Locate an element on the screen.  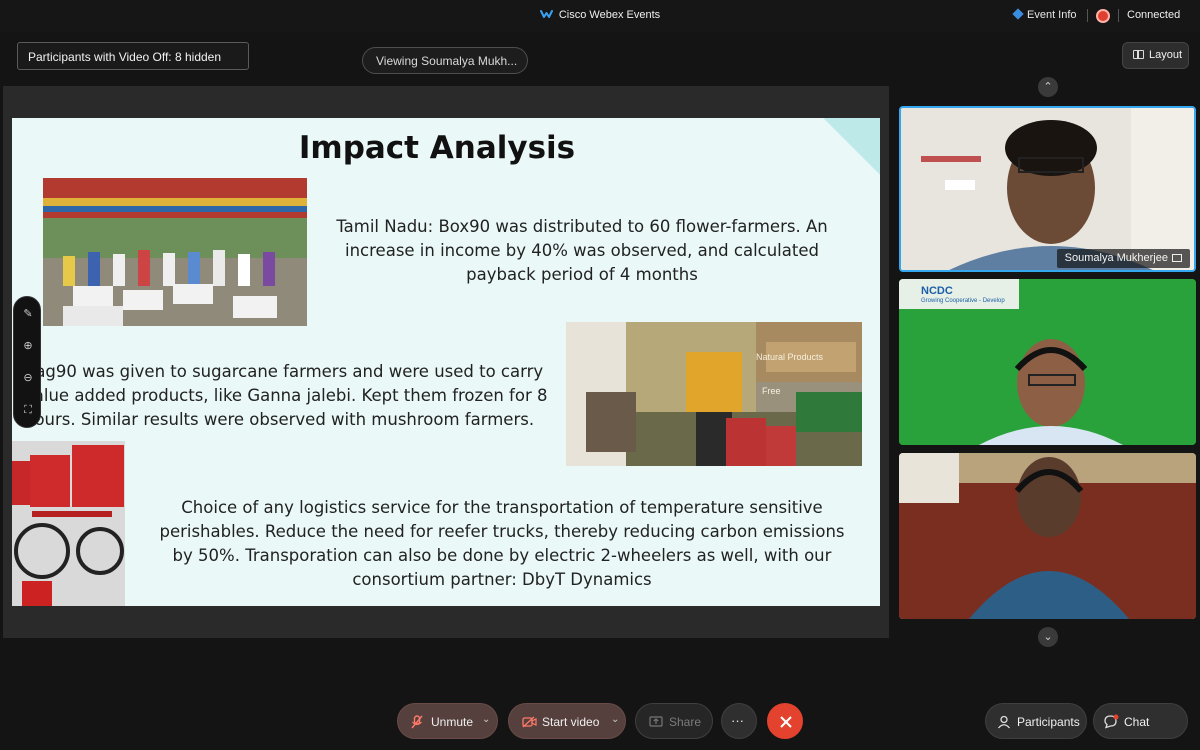
zoom-out-icon: ⊖ is located at coordinates (28, 378).